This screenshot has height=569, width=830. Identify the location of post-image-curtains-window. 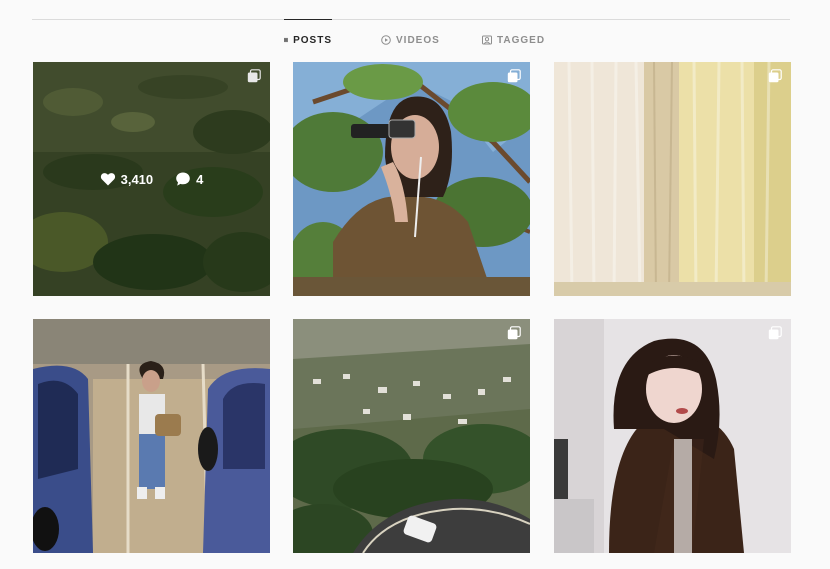
(672, 179).